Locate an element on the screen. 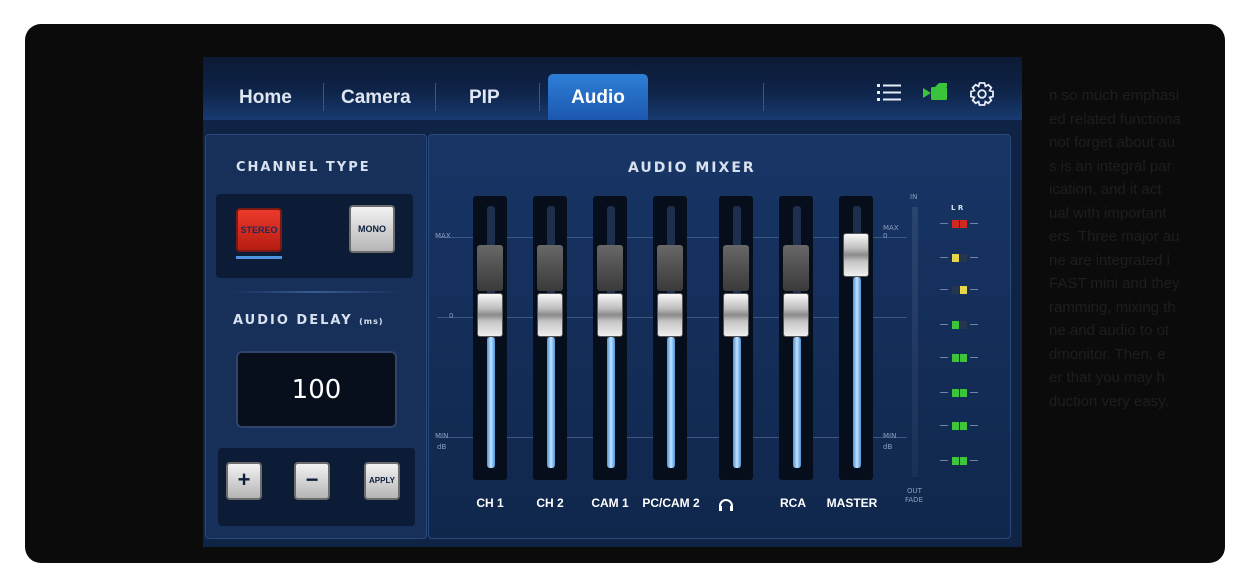  tab-camera: Camera is located at coordinates (376, 88).